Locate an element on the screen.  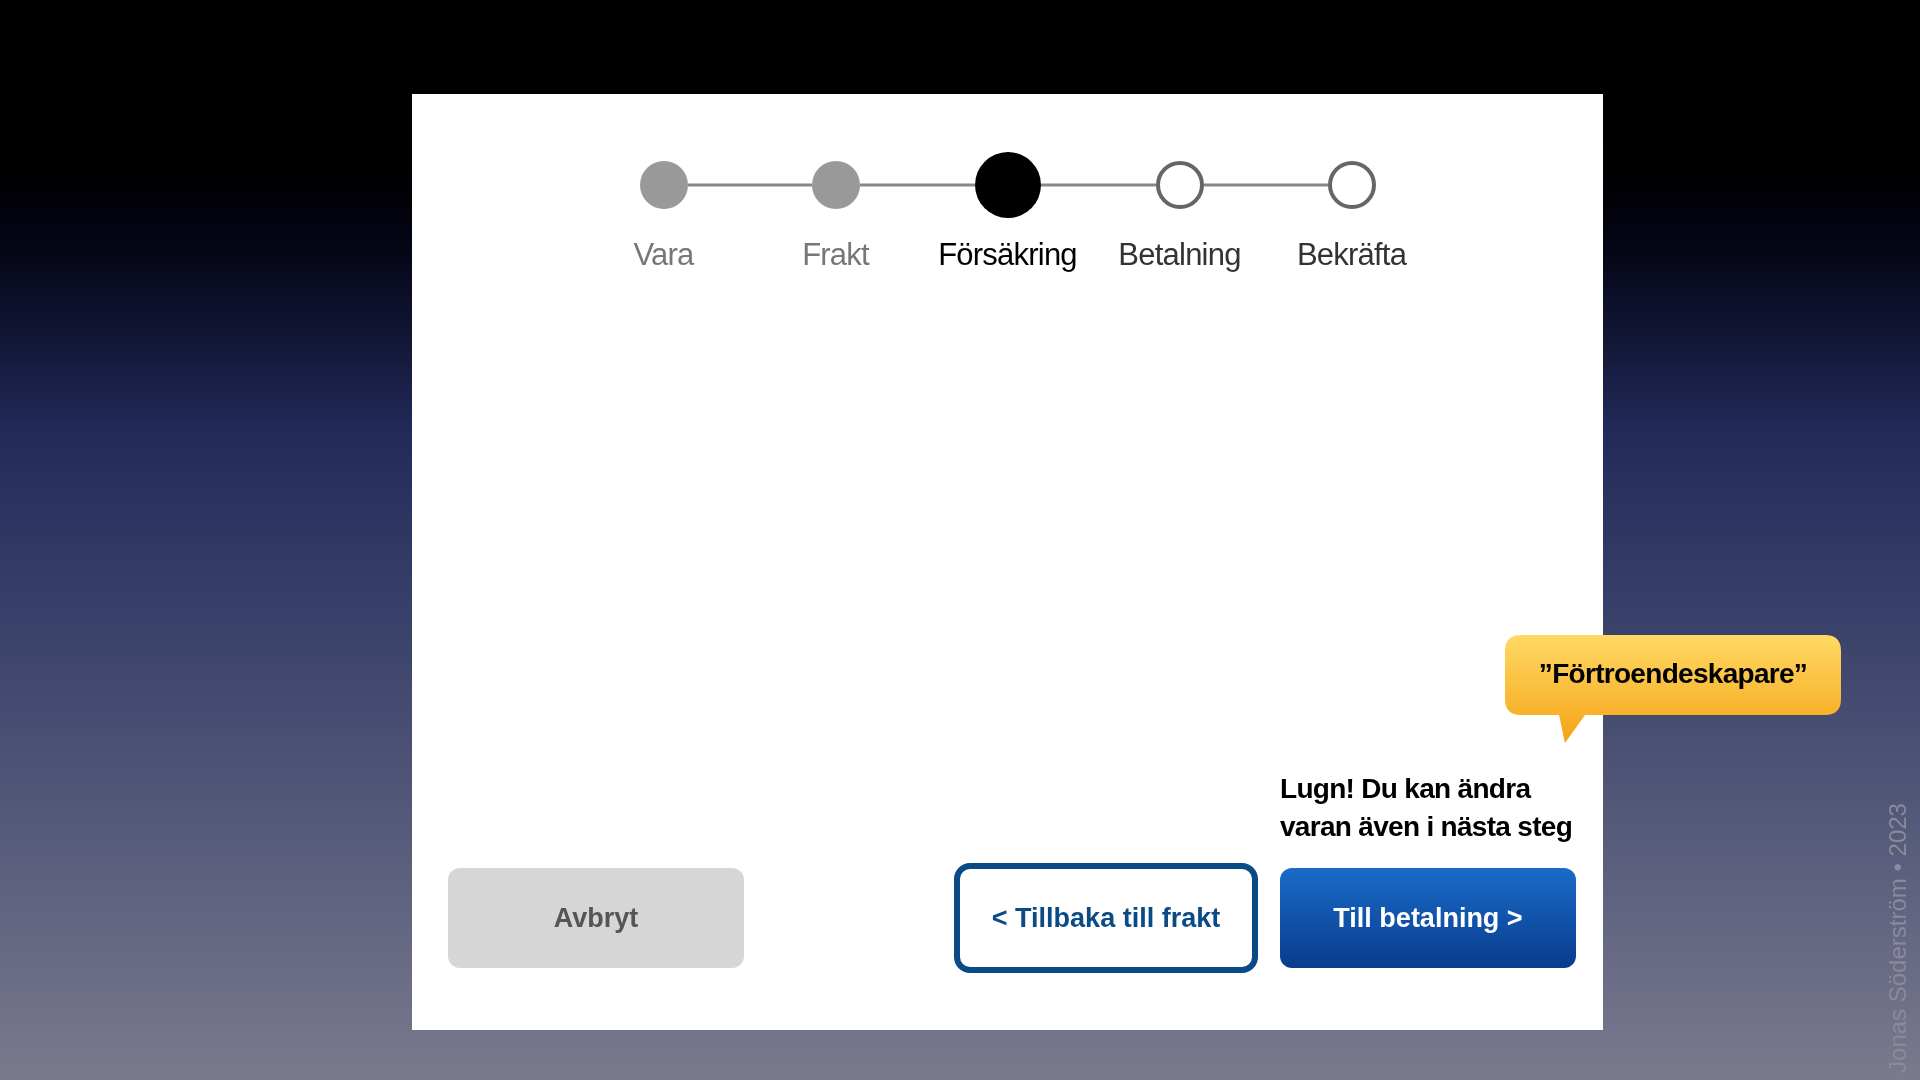
back-button: < Tillbaka till frakt is located at coordinates (1106, 918).